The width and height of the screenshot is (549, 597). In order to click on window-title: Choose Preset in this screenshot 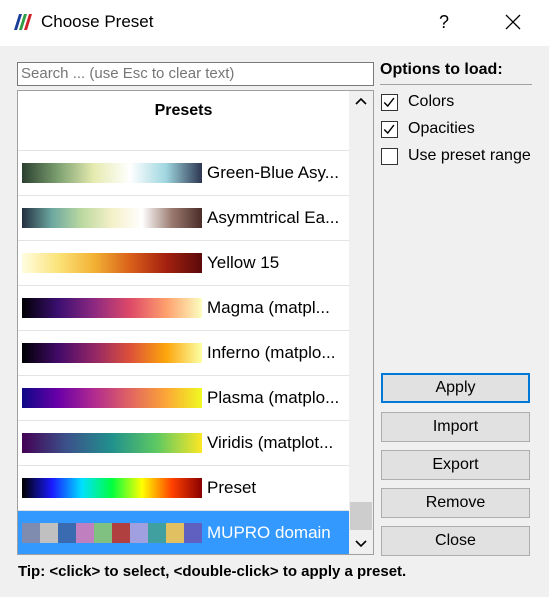, I will do `click(97, 21)`.